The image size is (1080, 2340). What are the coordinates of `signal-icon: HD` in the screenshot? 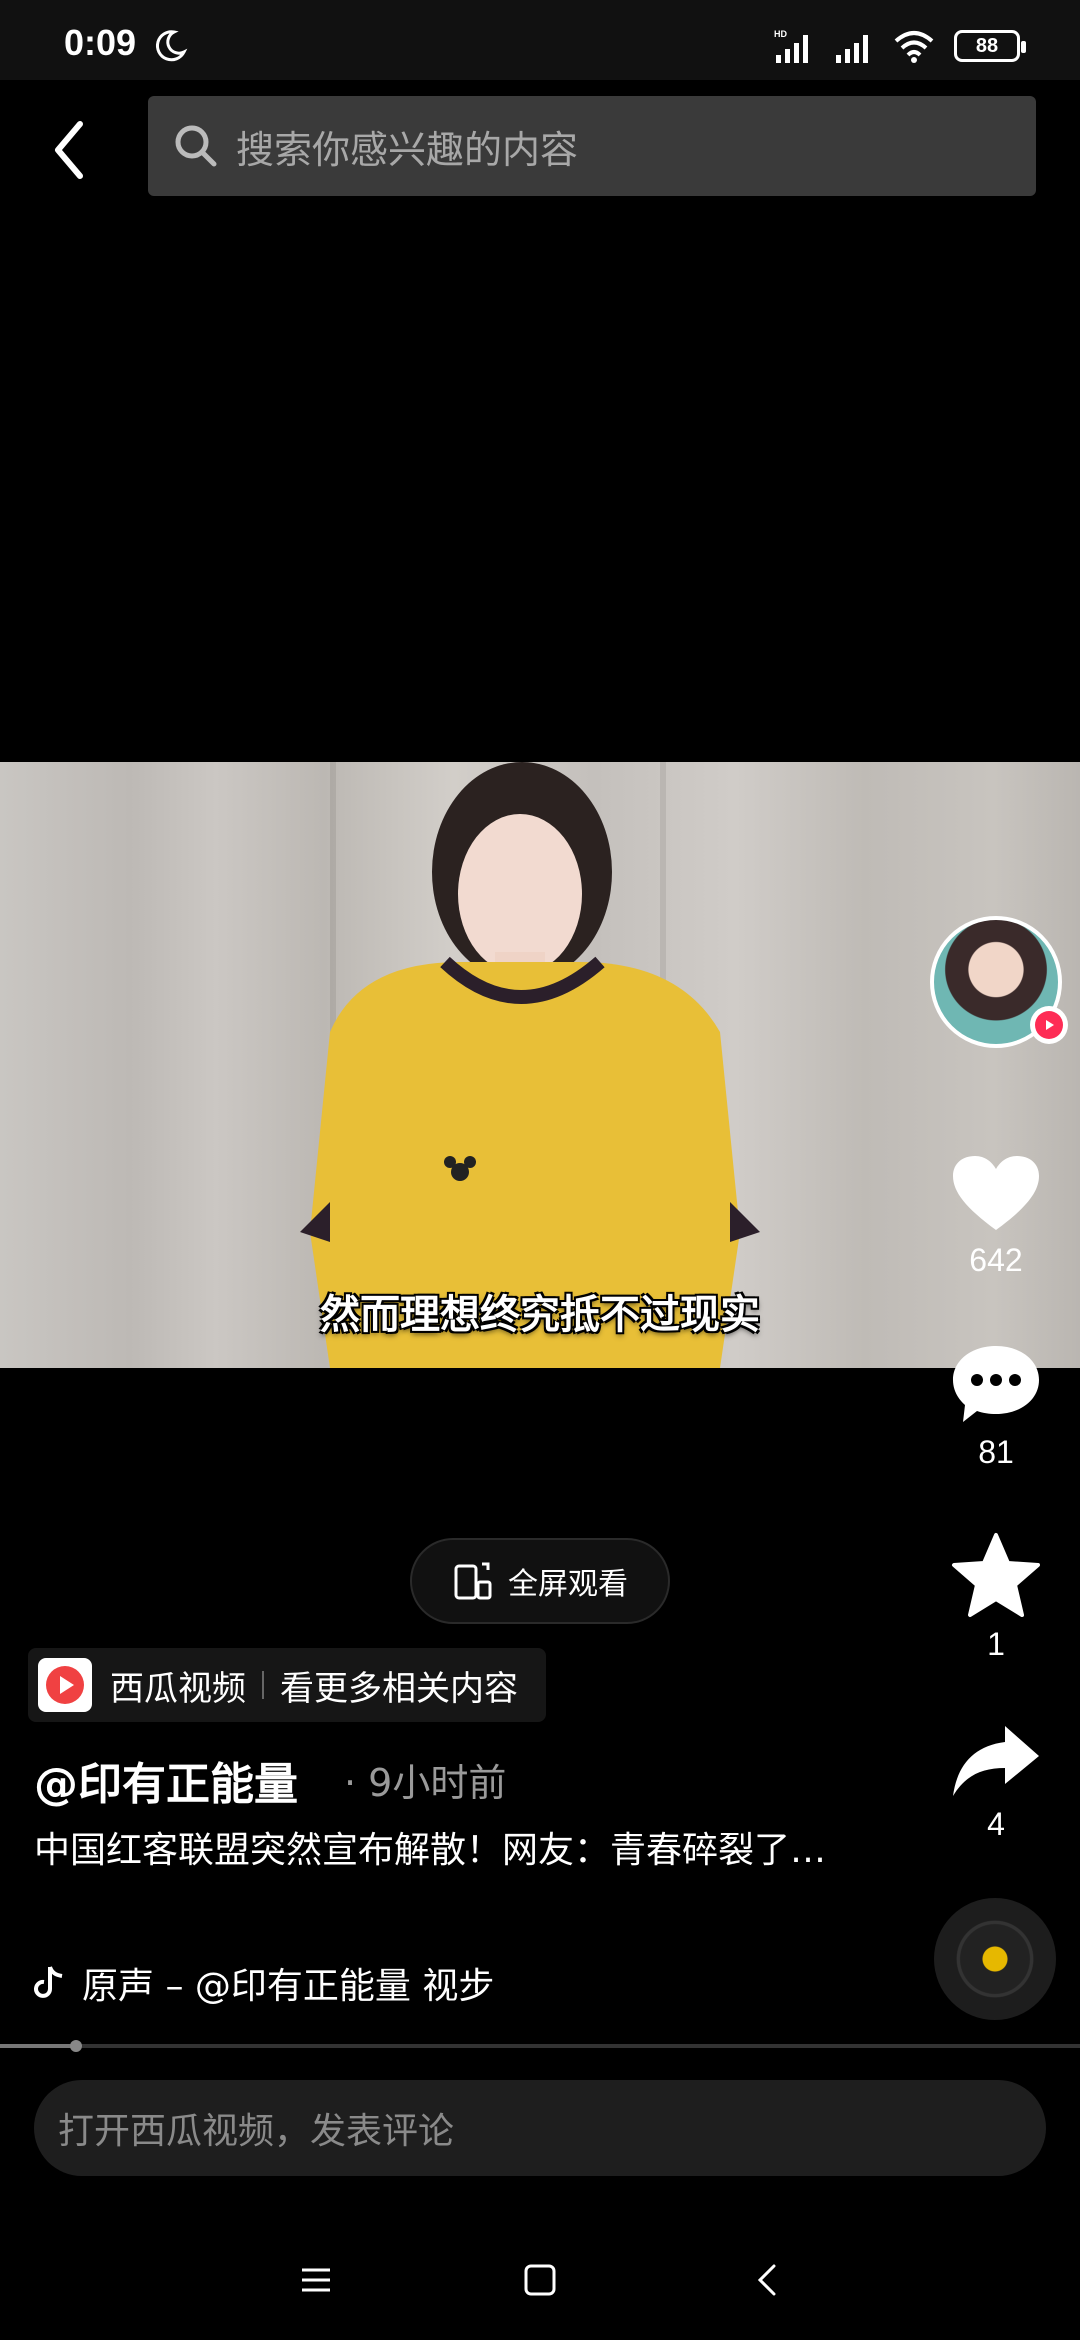 It's located at (791, 46).